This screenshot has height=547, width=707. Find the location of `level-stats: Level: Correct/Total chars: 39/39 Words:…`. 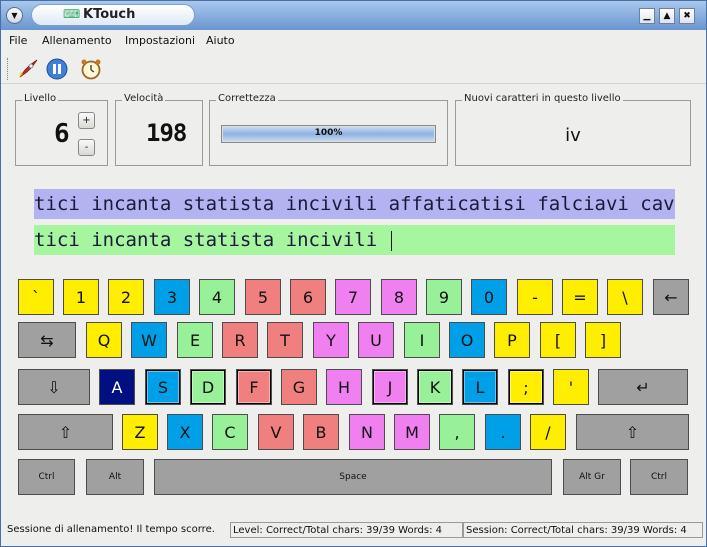

level-stats: Level: Correct/Total chars: 39/39 Words:… is located at coordinates (346, 530).